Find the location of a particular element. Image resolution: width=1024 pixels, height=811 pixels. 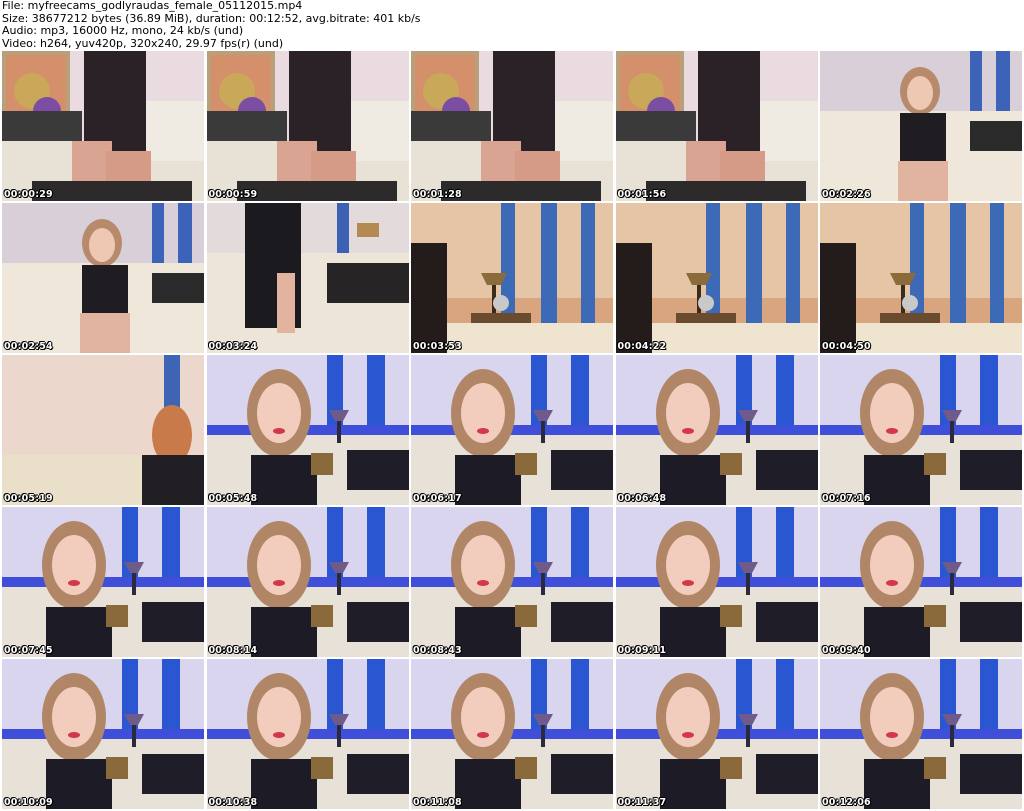

thumbnail-timestamp: 00:00:29 is located at coordinates (28, 194).